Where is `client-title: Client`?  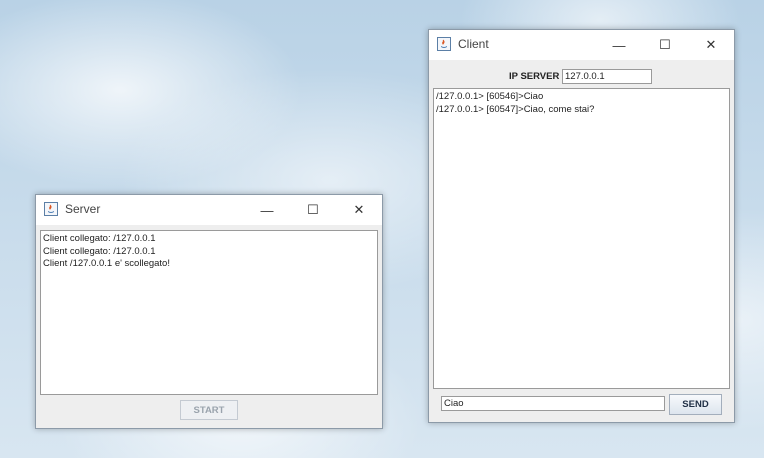 client-title: Client is located at coordinates (473, 44).